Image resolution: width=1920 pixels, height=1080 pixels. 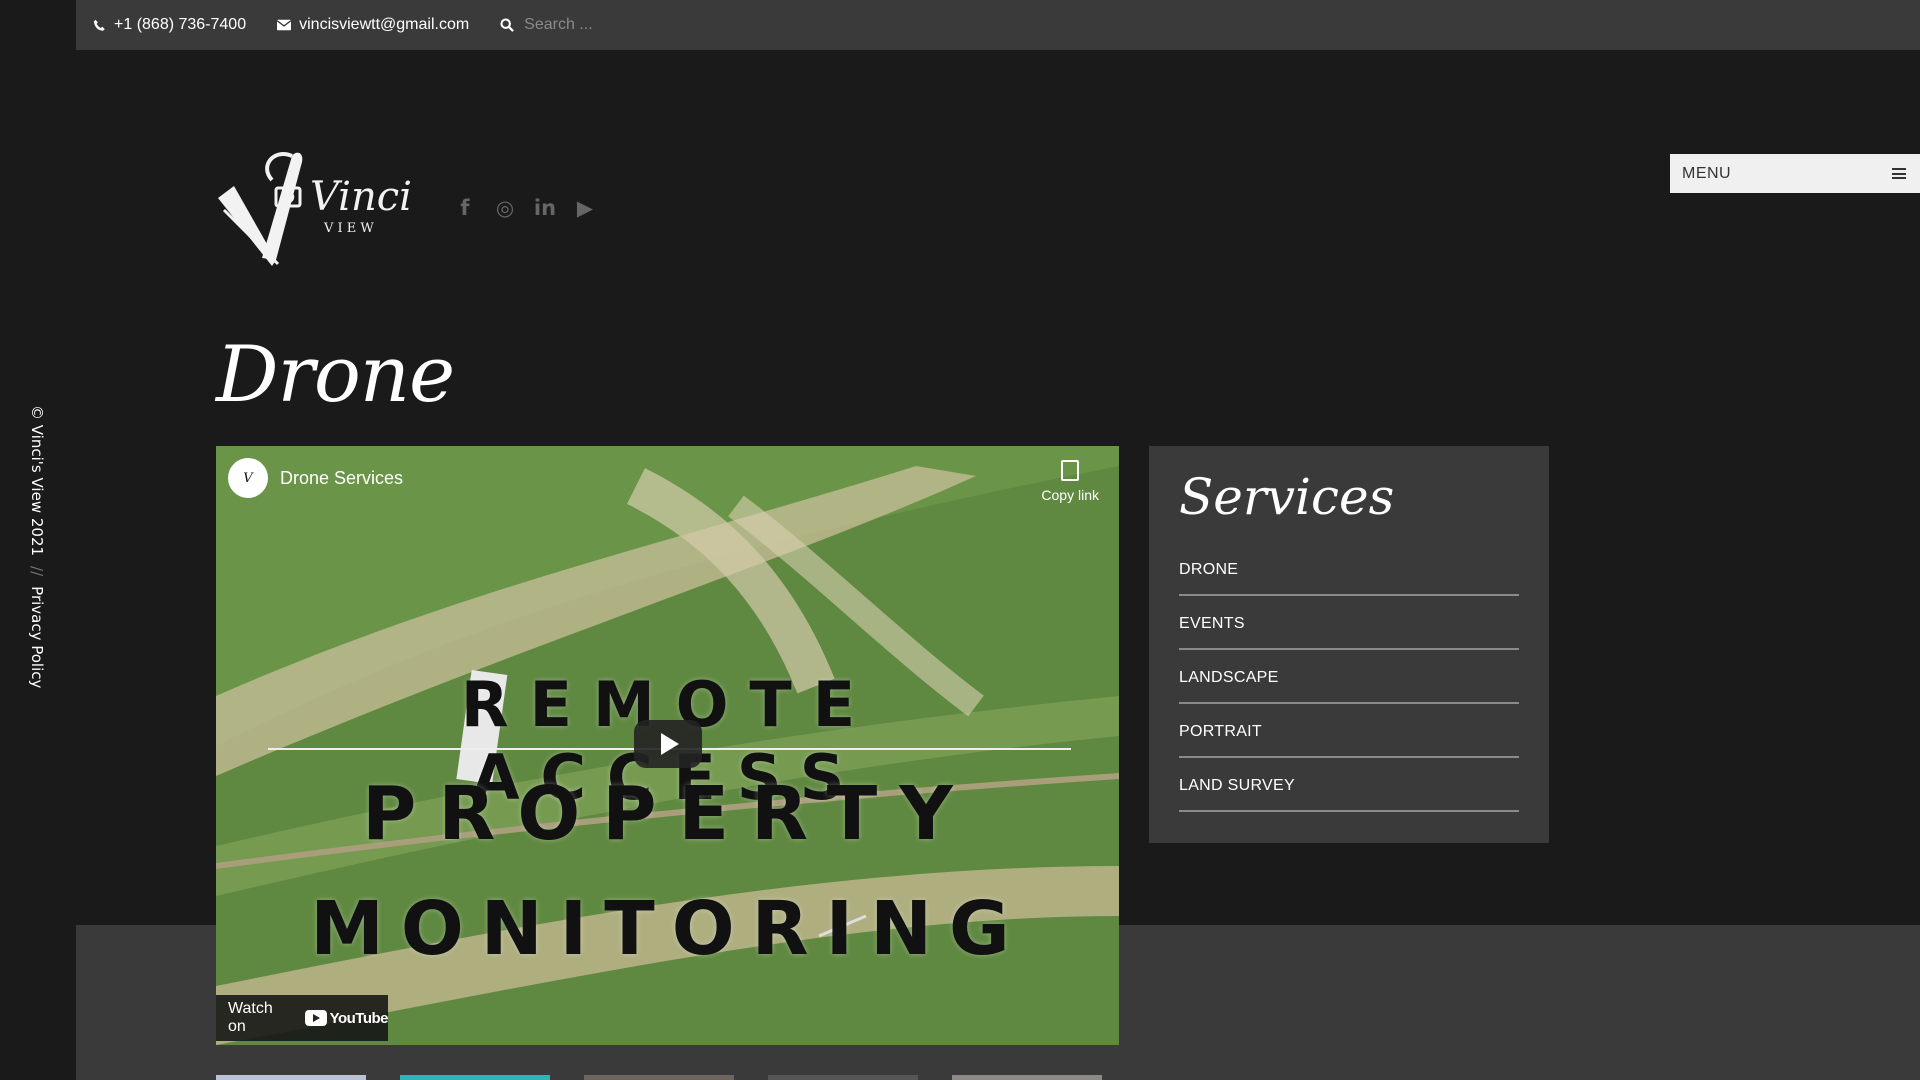 I want to click on phone-number: +1 (868) 736-7400, so click(x=180, y=24).